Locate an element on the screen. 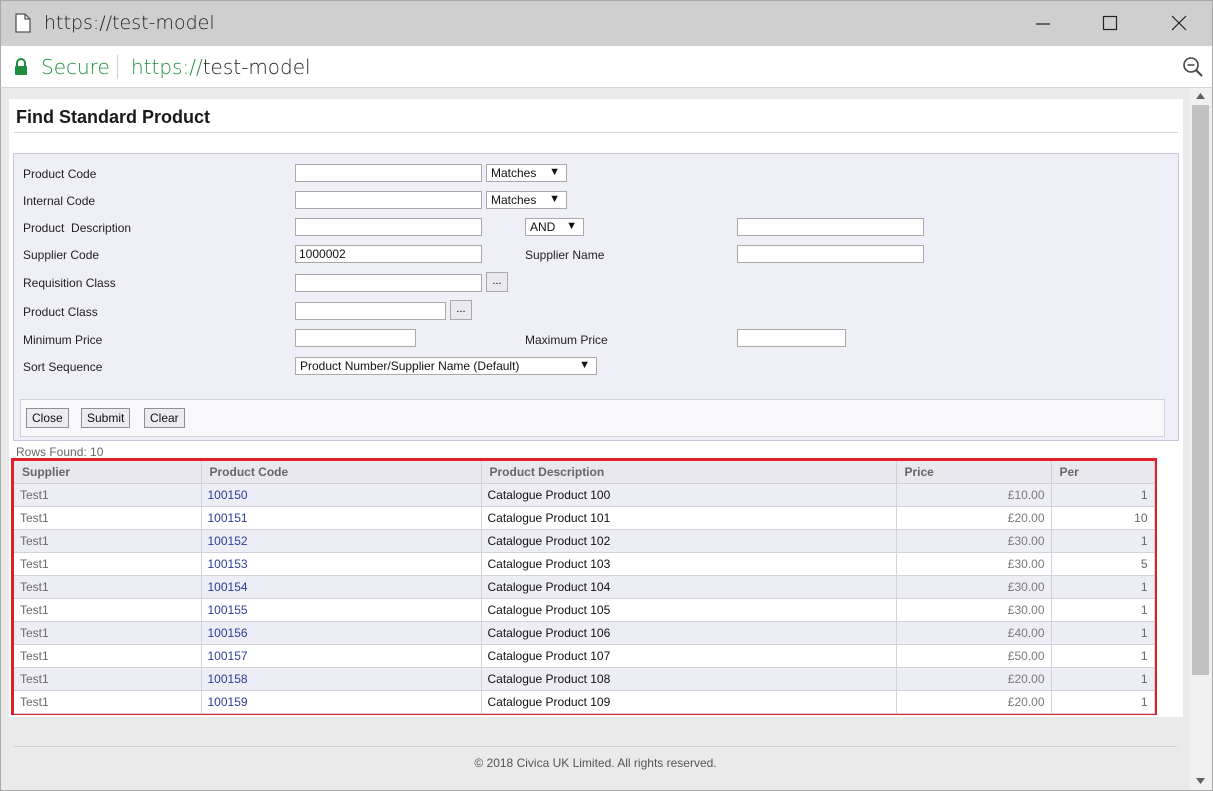 This screenshot has height=791, width=1213. internal-code-label: Internal Code is located at coordinates (59, 201).